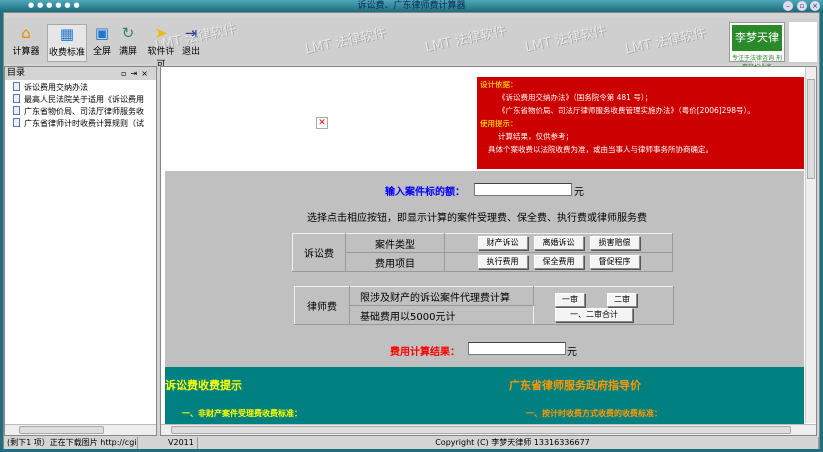 This screenshot has height=452, width=823. What do you see at coordinates (26, 33) in the screenshot?
I see `house-icon: ⌂` at bounding box center [26, 33].